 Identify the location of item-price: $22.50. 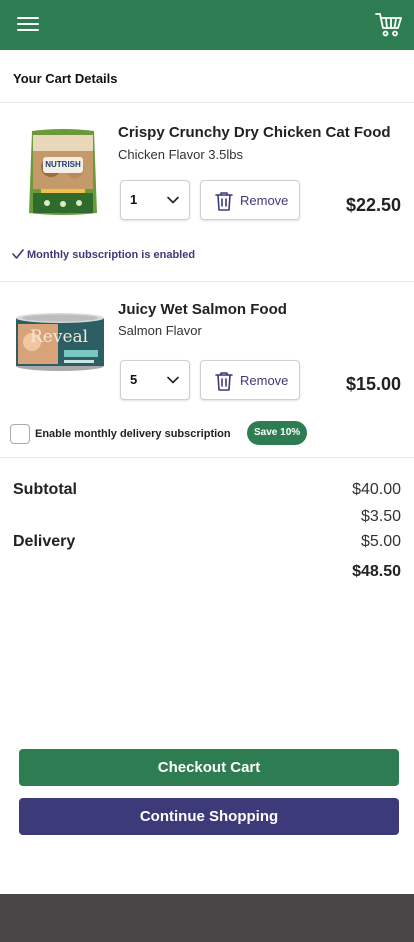
(373, 205).